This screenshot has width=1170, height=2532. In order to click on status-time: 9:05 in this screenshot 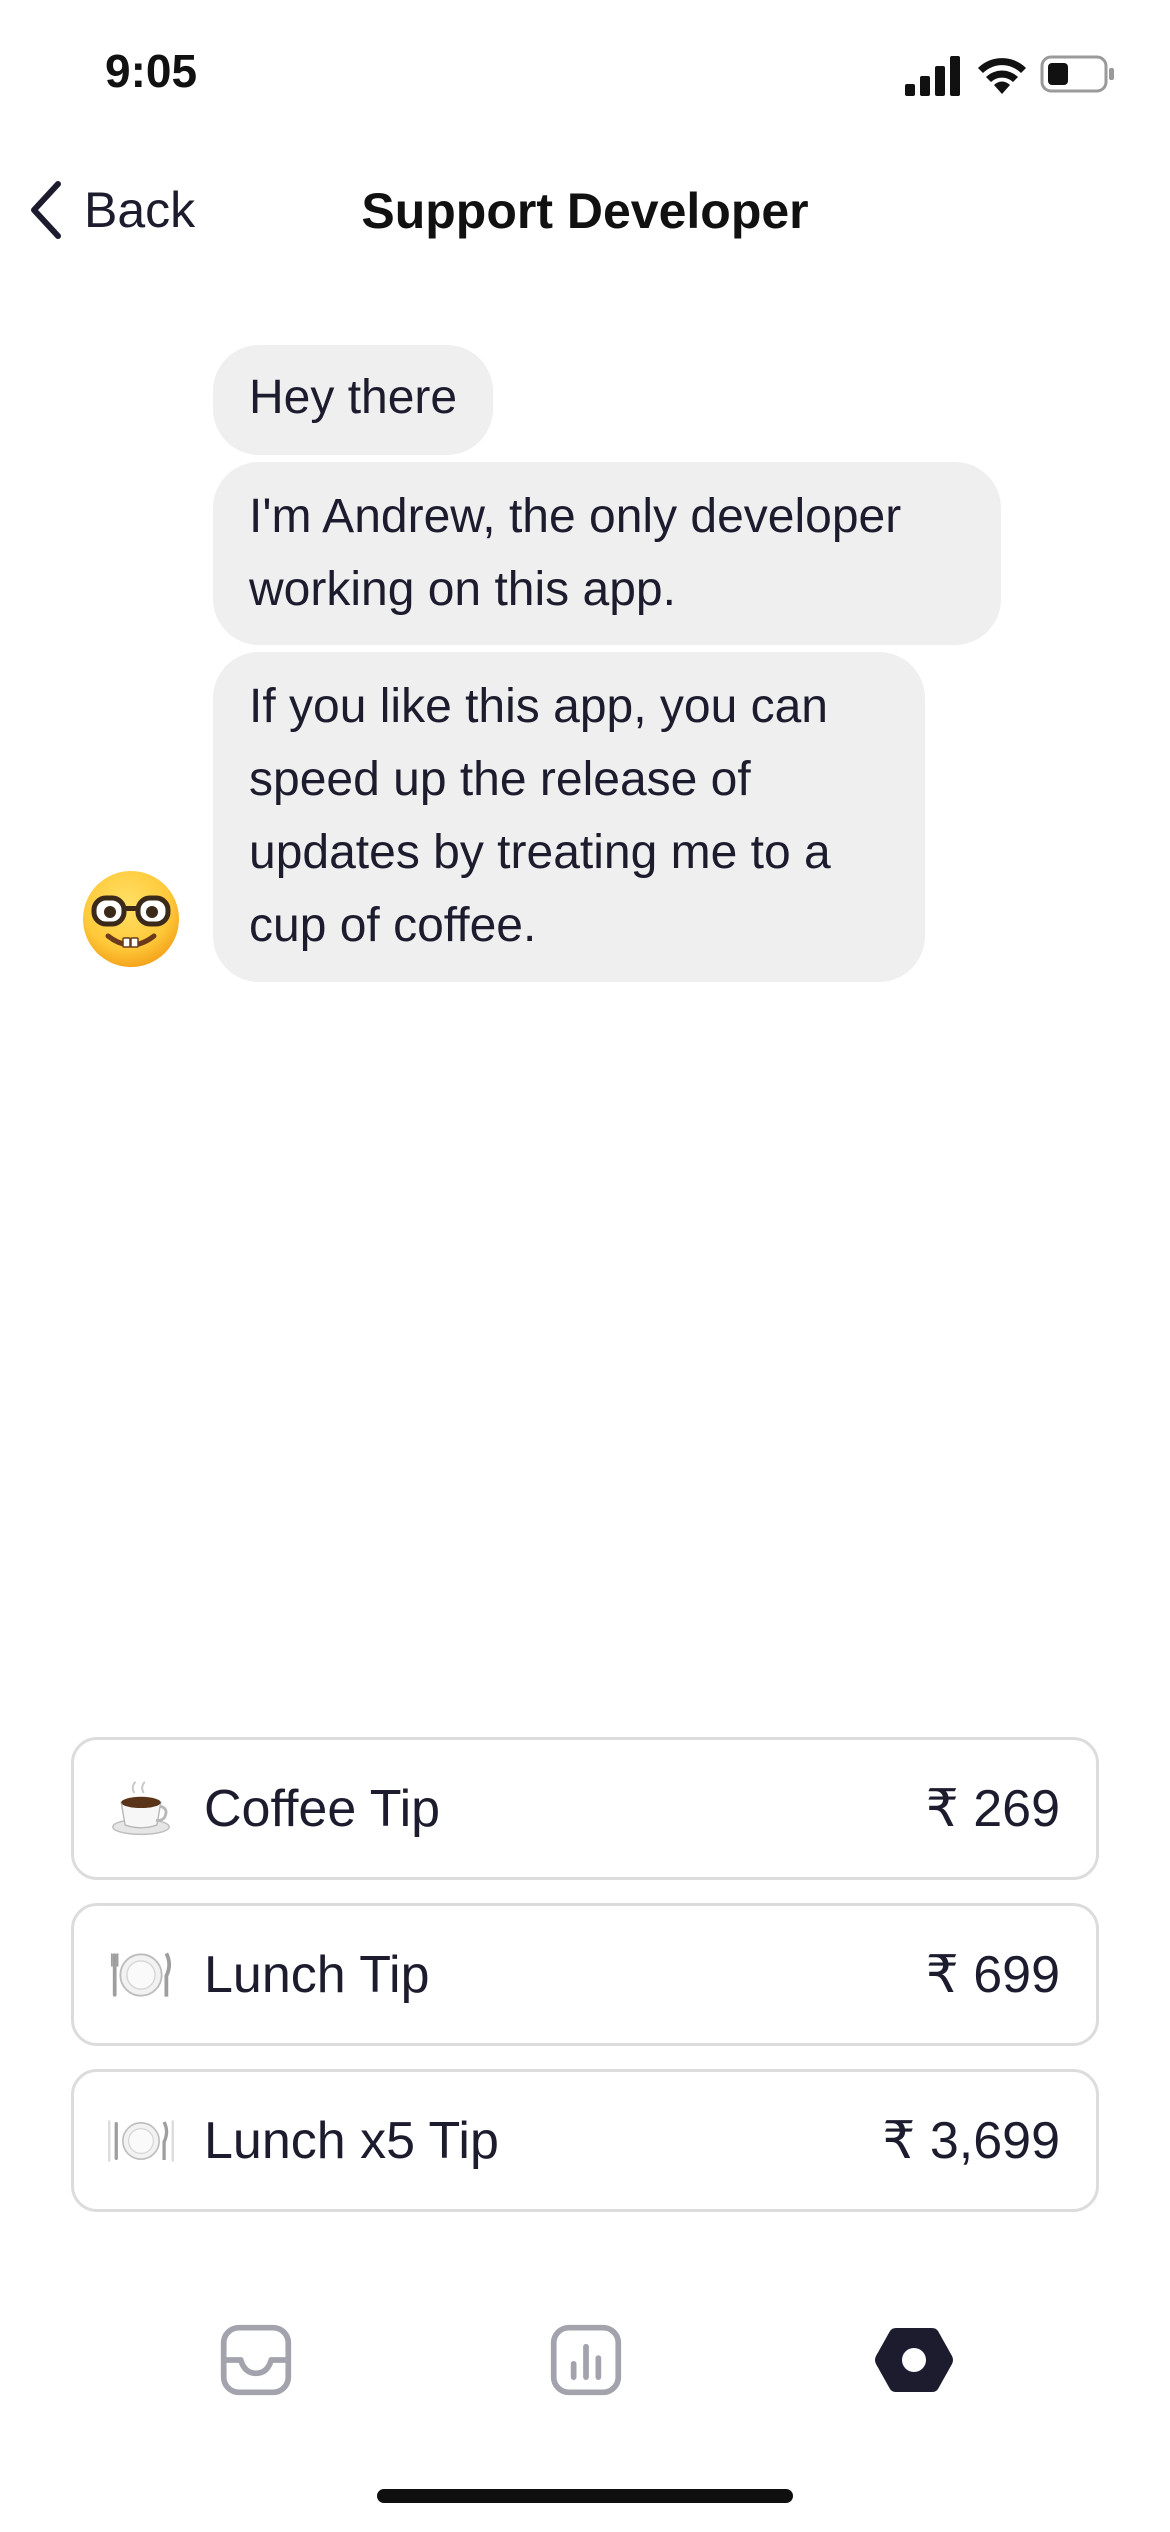, I will do `click(151, 71)`.